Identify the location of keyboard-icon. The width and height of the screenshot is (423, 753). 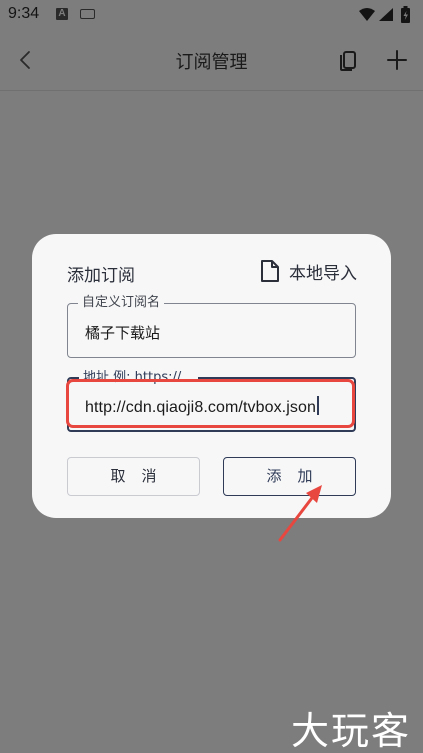
(87, 14).